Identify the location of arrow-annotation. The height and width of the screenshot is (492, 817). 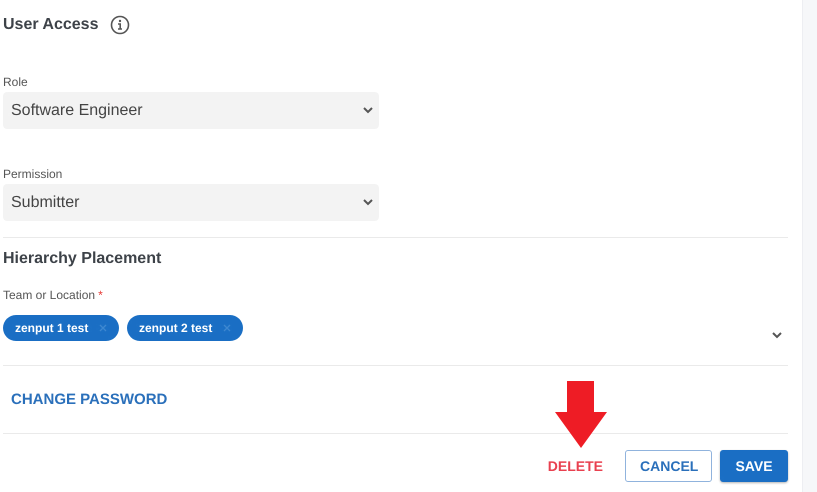
(581, 415).